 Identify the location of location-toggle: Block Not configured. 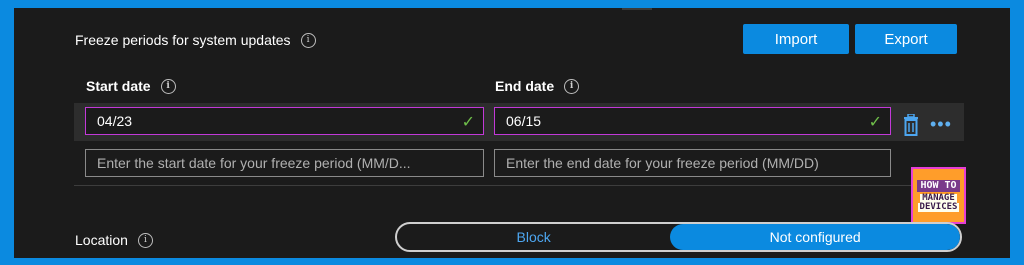
(678, 237).